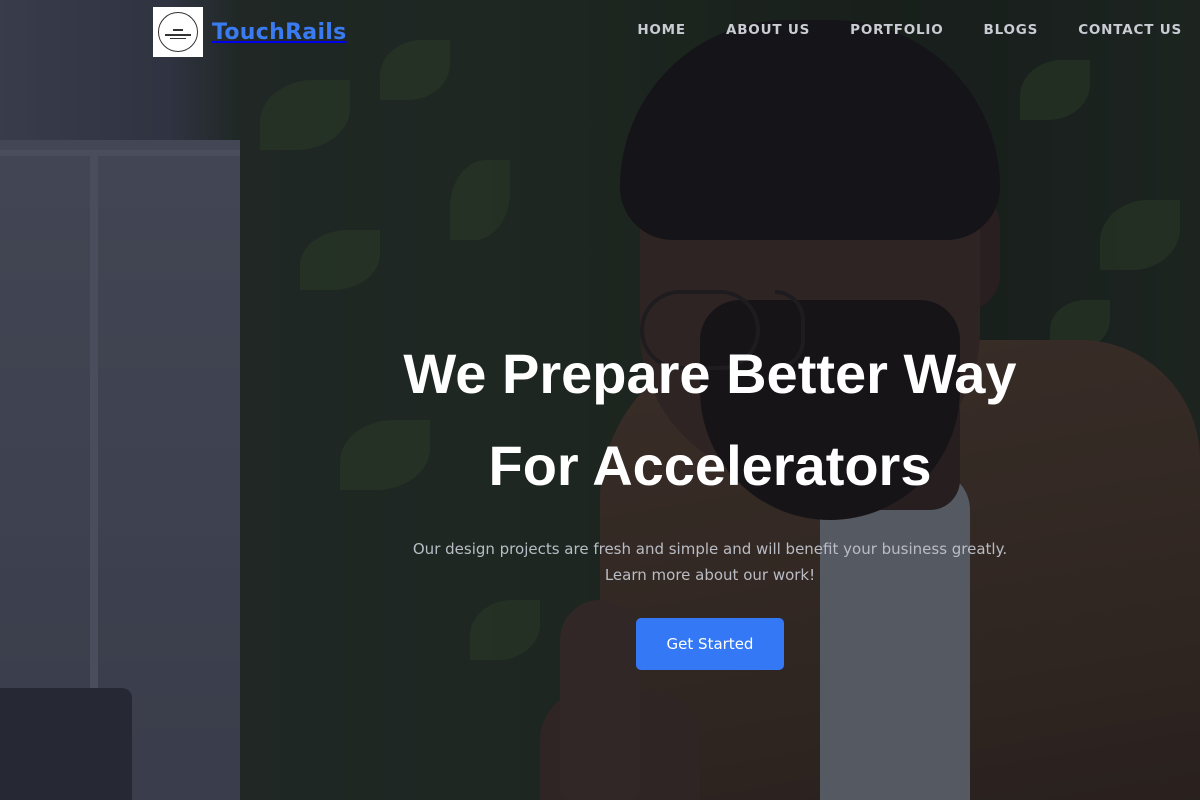 The width and height of the screenshot is (1200, 800). Describe the element at coordinates (279, 32) in the screenshot. I see `brand-name: TouchRails` at that location.